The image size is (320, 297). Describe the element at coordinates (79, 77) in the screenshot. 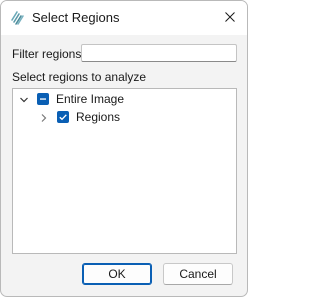

I see `select-regions-label: Select regions to analyze` at that location.